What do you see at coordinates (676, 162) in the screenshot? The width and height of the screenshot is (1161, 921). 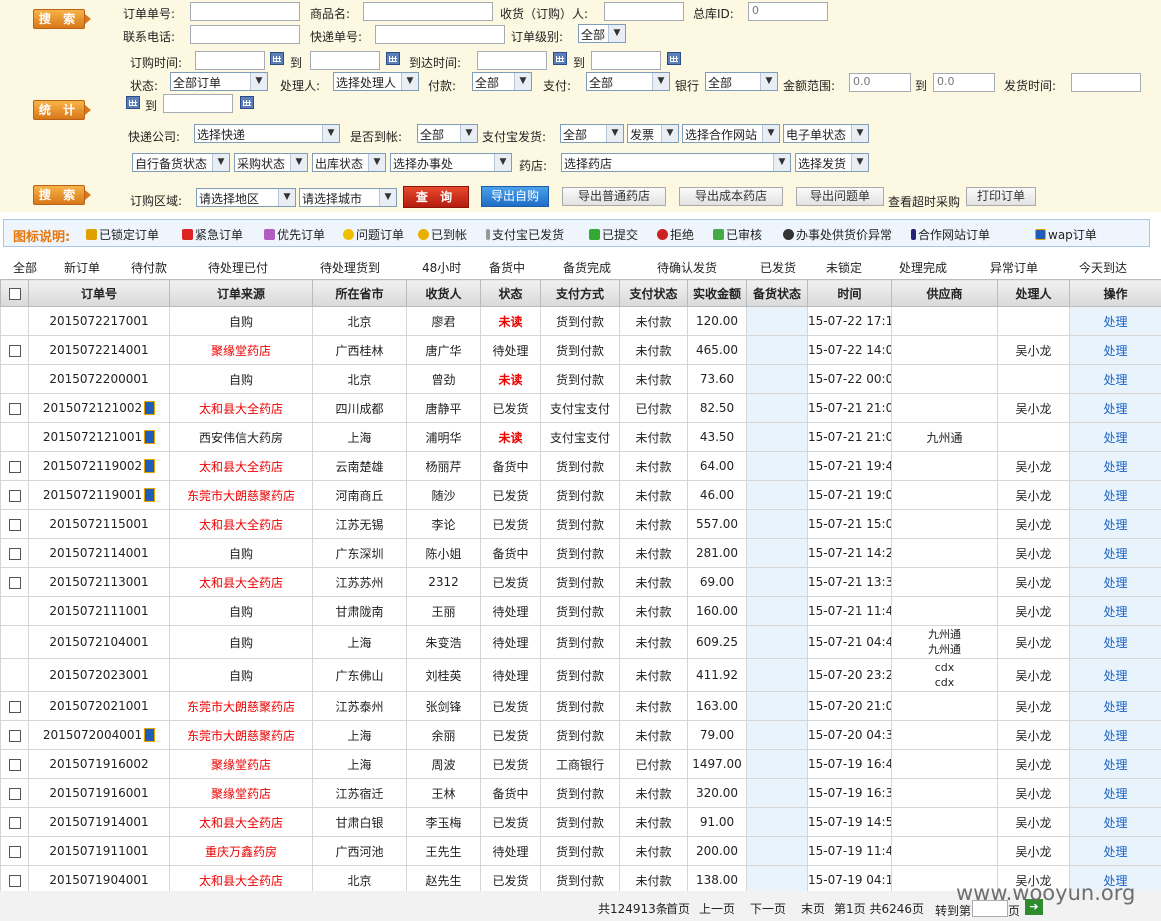 I see `pharmacy-select: 选择药店` at bounding box center [676, 162].